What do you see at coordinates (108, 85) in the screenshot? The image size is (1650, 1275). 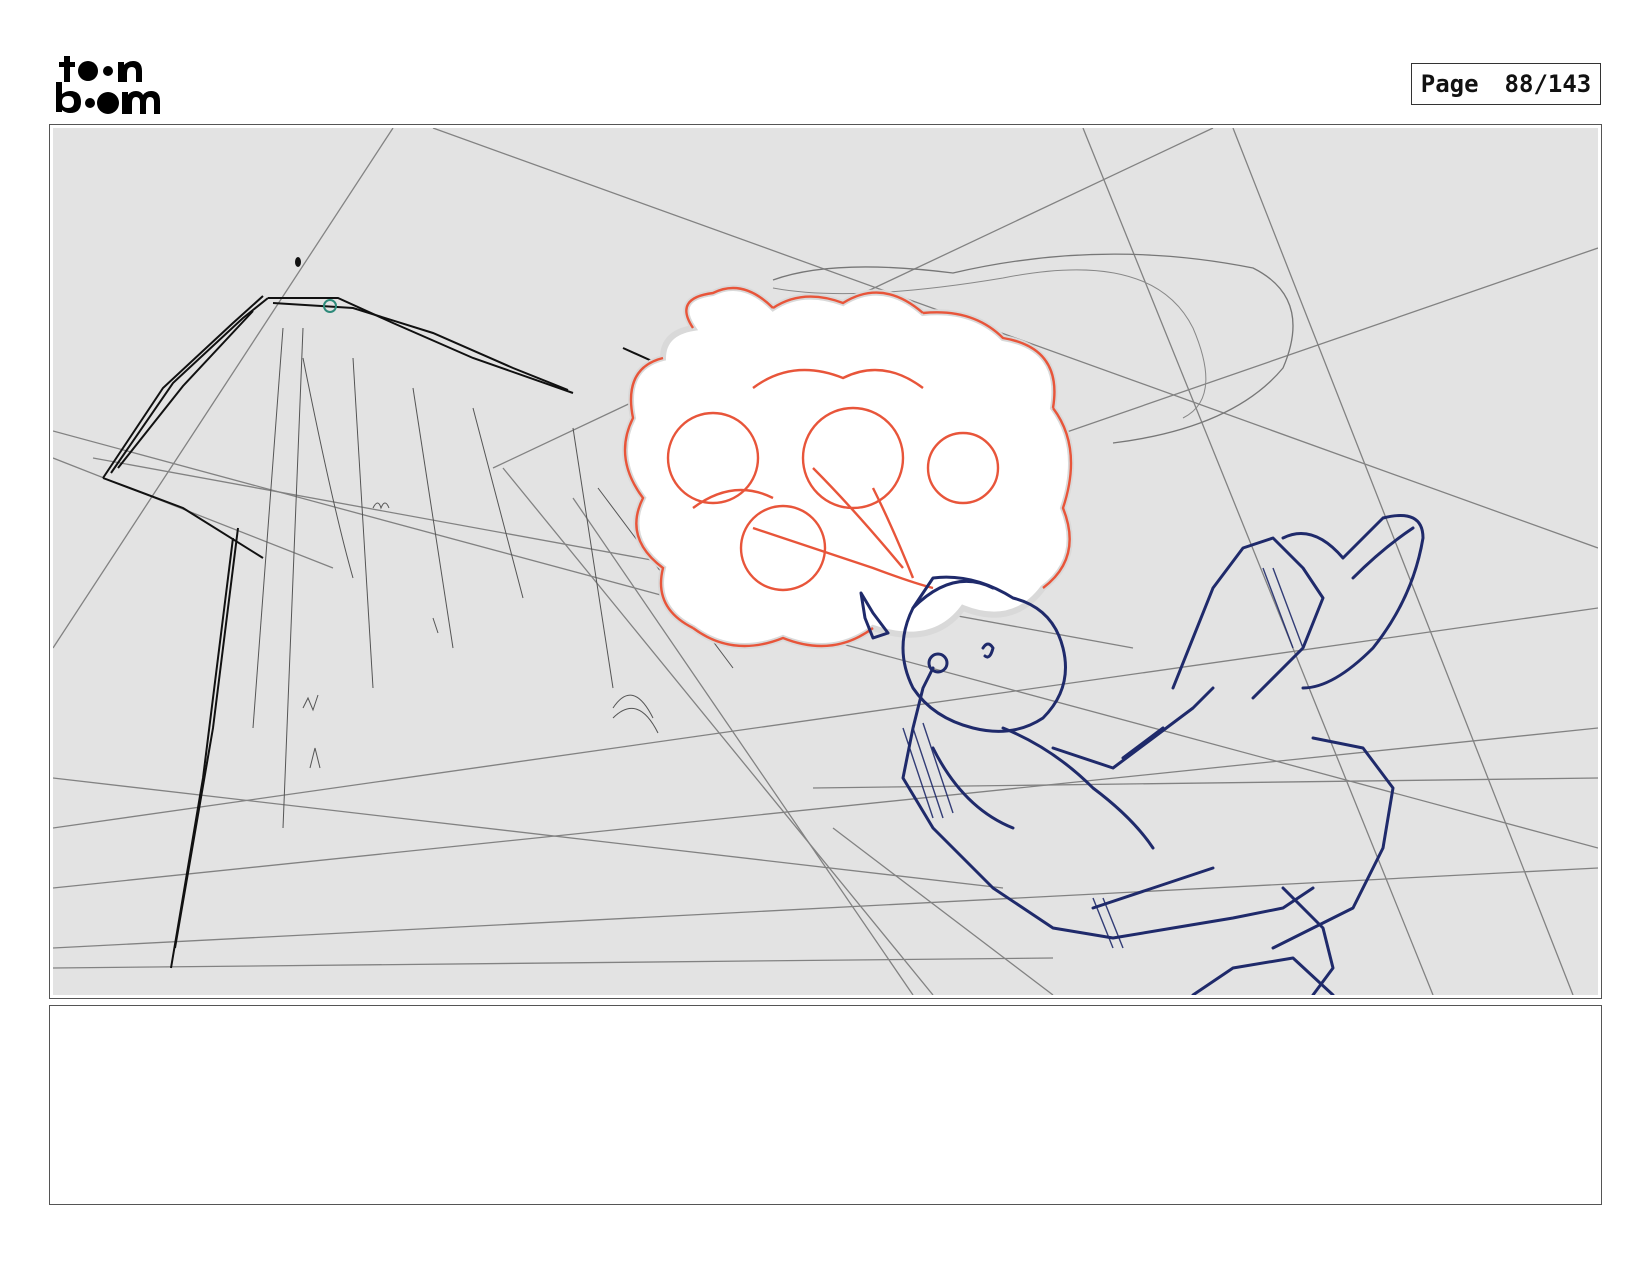 I see `toon-boom-logo` at bounding box center [108, 85].